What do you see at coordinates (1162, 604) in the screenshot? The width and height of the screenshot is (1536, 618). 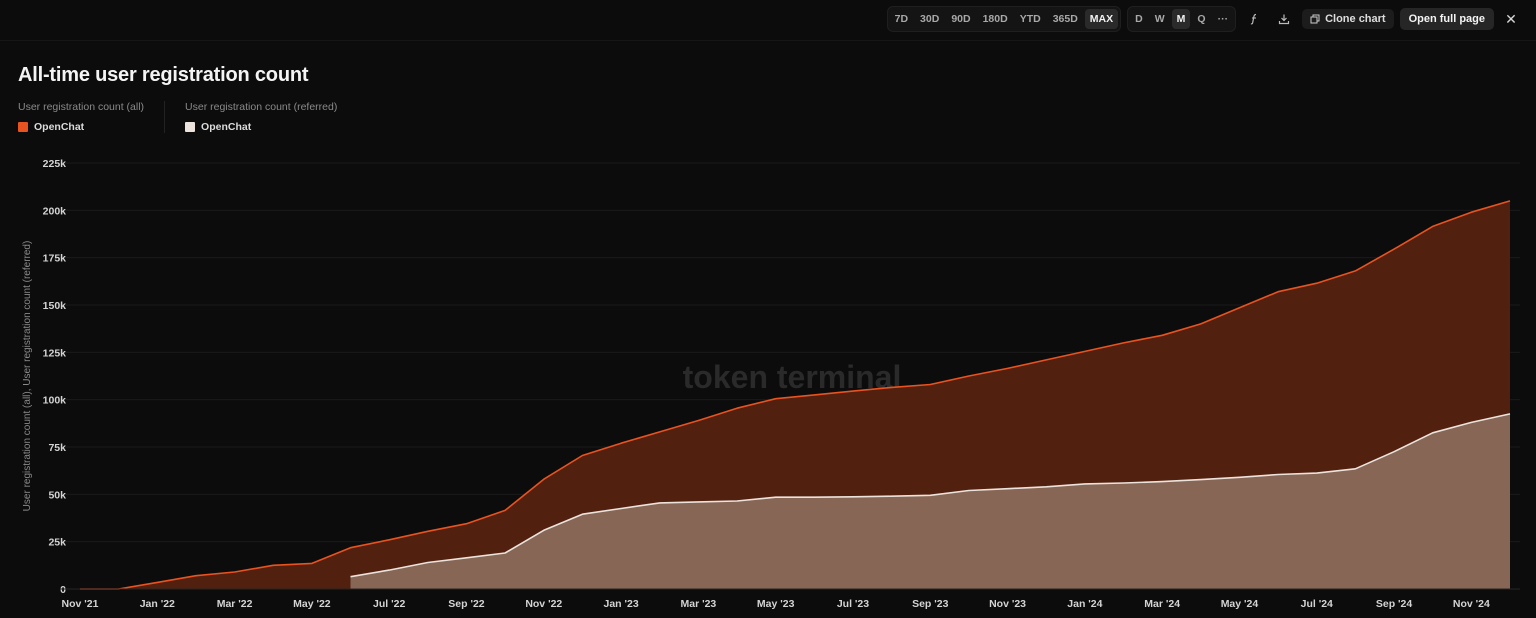 I see `x-tick-label: Mar '24` at bounding box center [1162, 604].